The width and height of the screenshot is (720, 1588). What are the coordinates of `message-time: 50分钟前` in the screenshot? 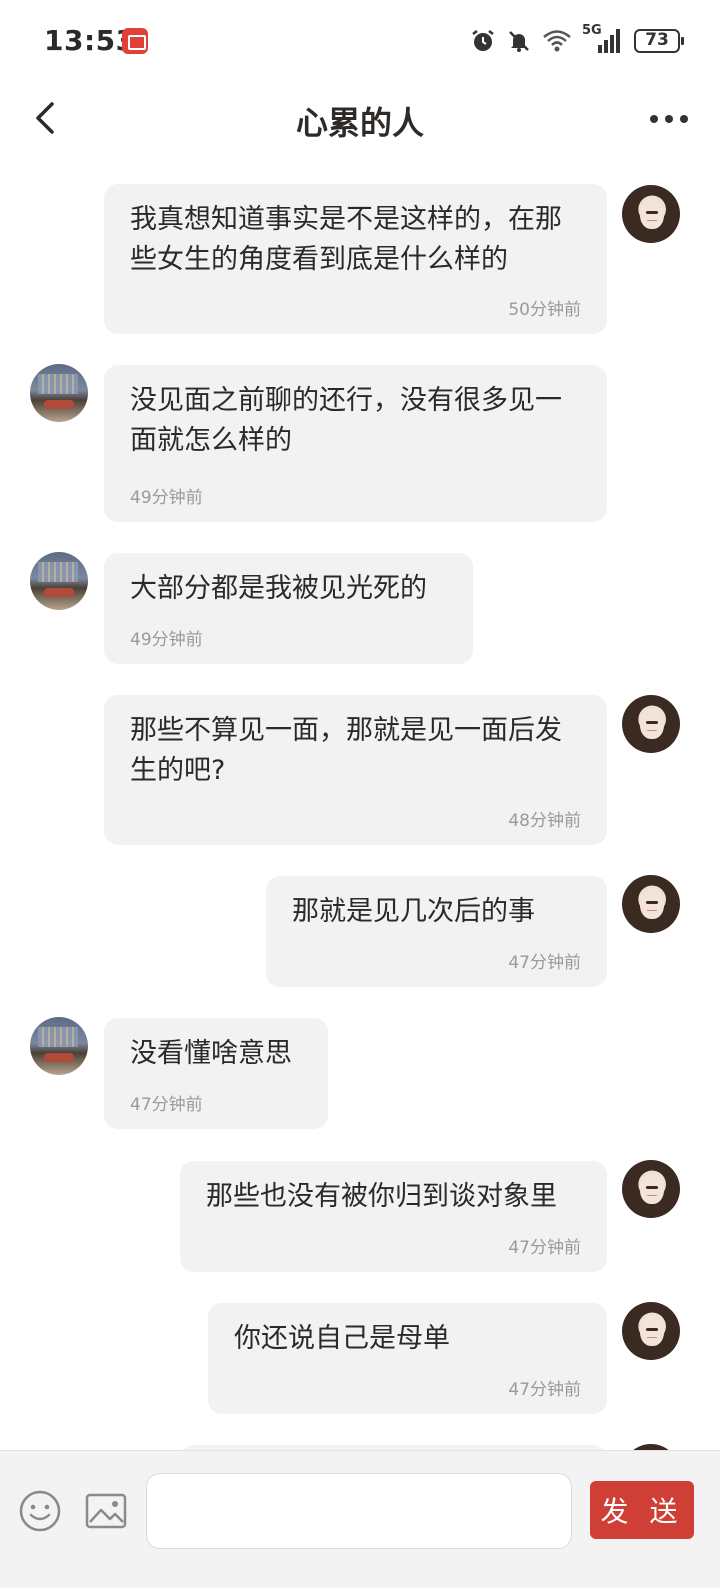 It's located at (544, 310).